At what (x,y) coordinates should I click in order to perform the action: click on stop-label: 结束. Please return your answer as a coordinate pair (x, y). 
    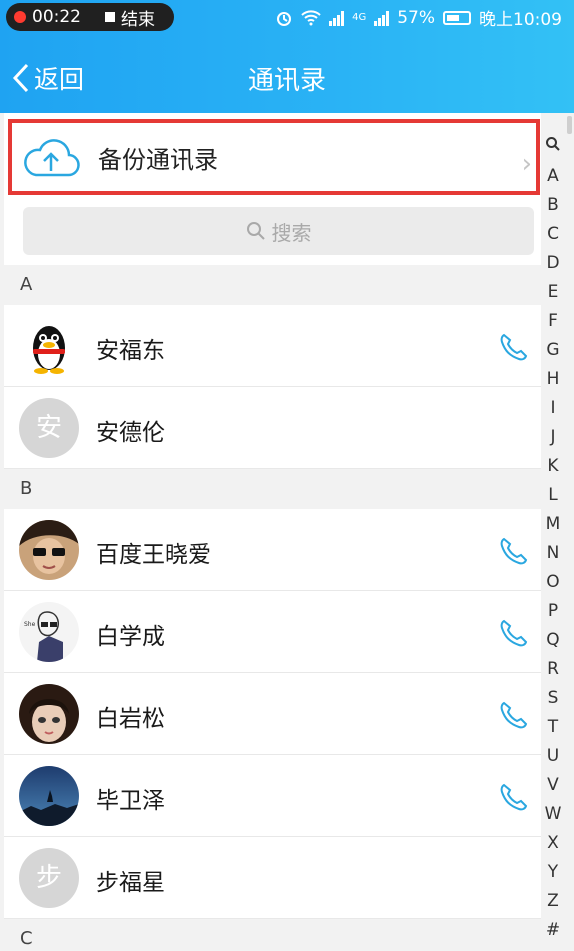
    Looking at the image, I should click on (138, 19).